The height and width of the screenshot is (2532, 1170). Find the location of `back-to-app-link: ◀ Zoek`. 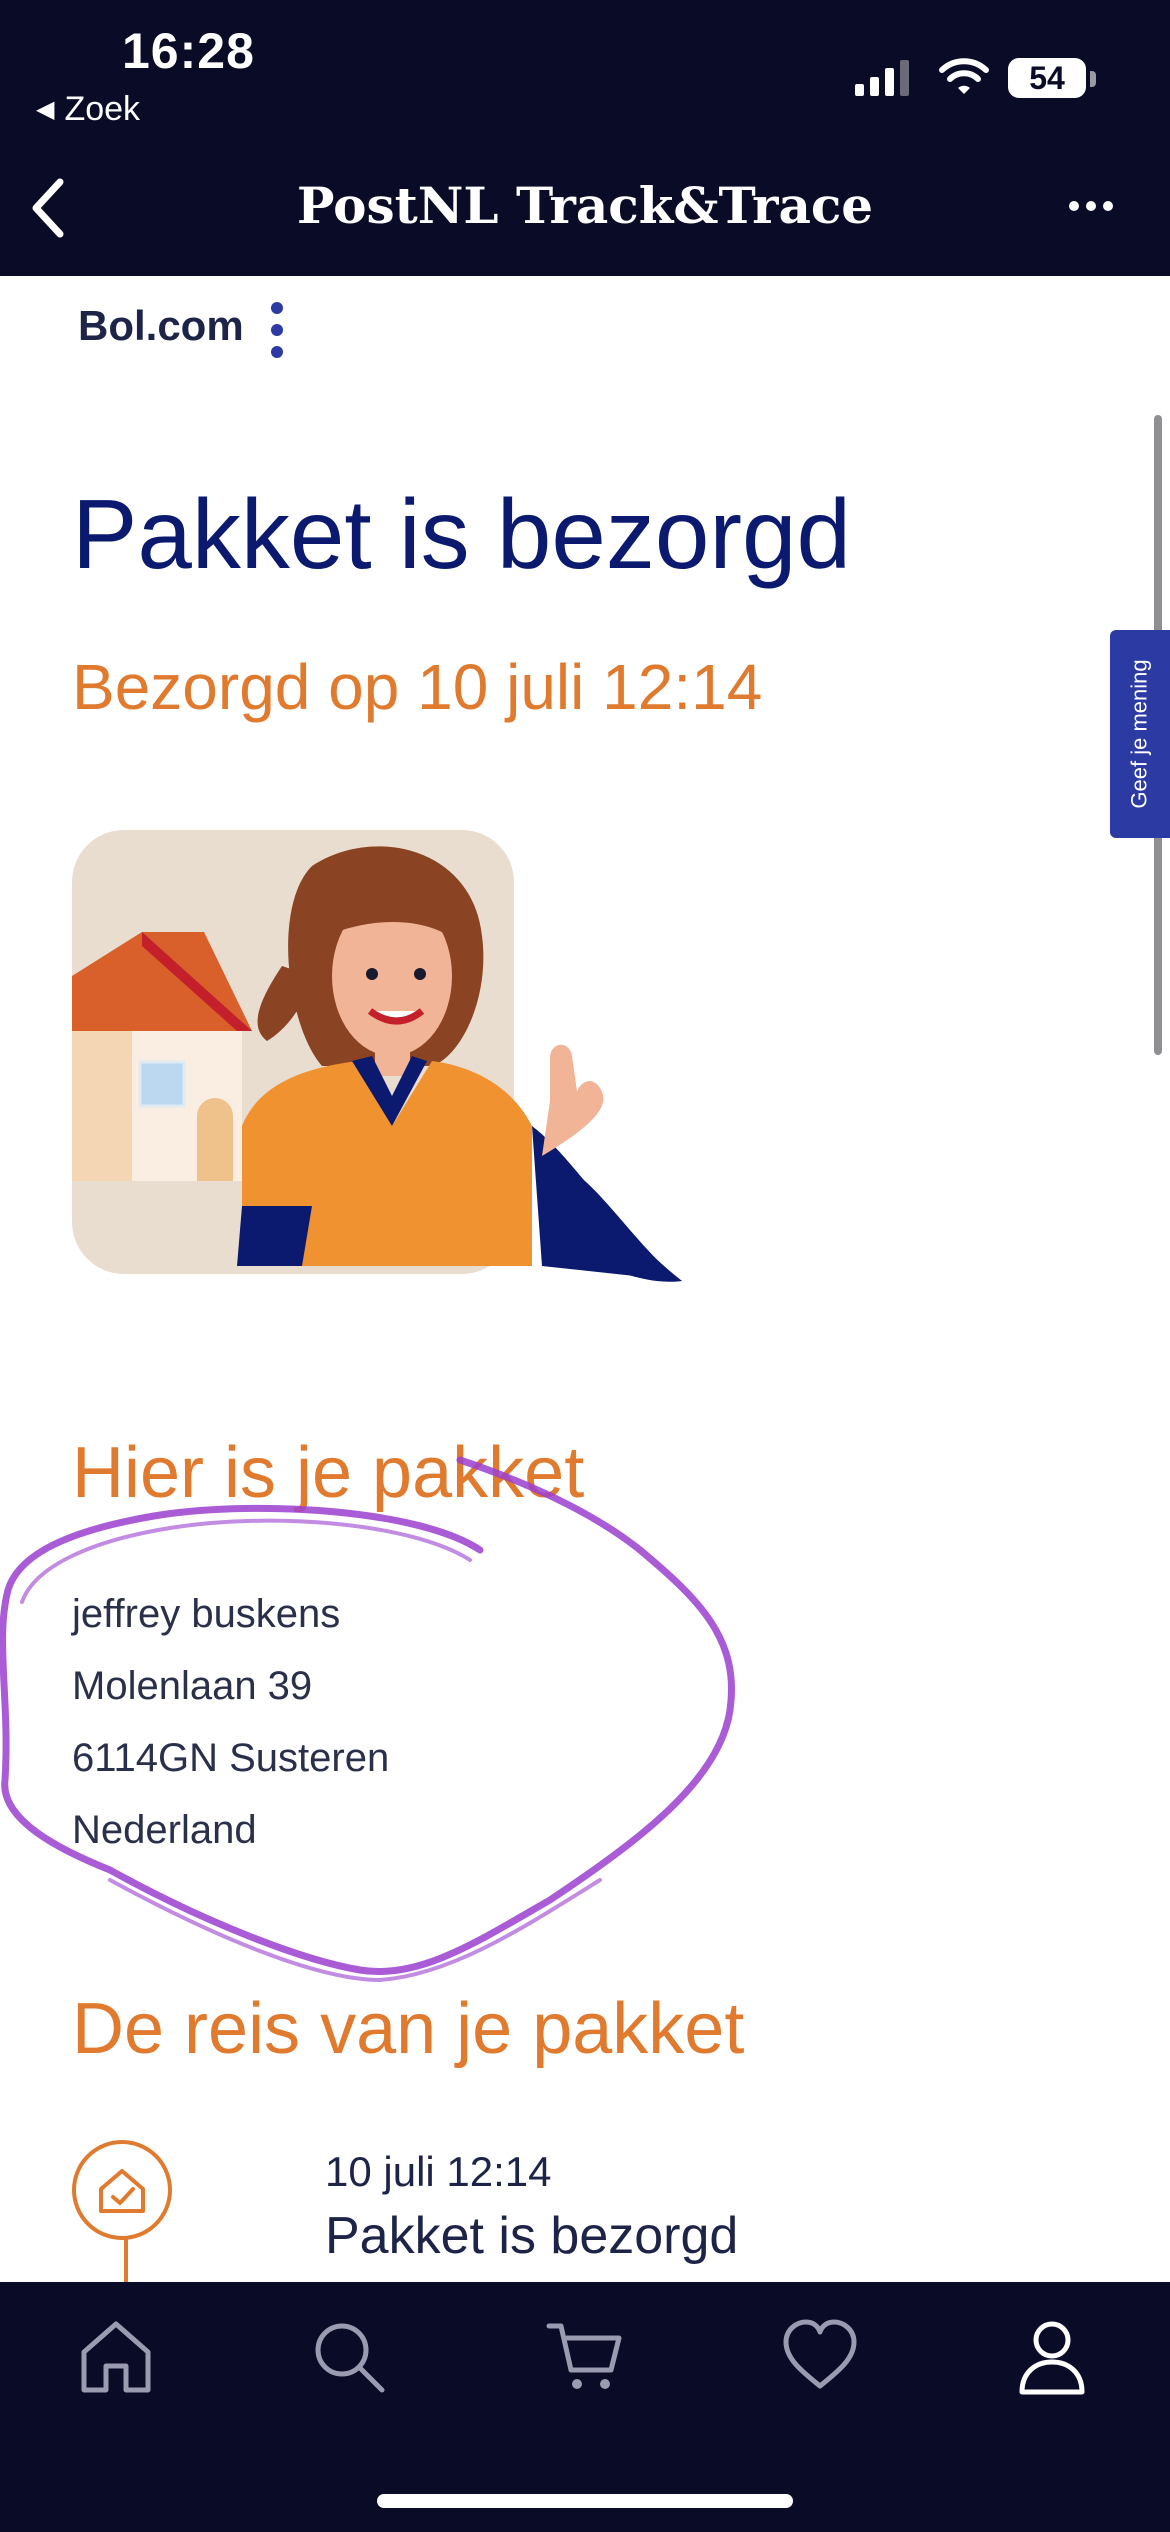

back-to-app-link: ◀ Zoek is located at coordinates (88, 109).